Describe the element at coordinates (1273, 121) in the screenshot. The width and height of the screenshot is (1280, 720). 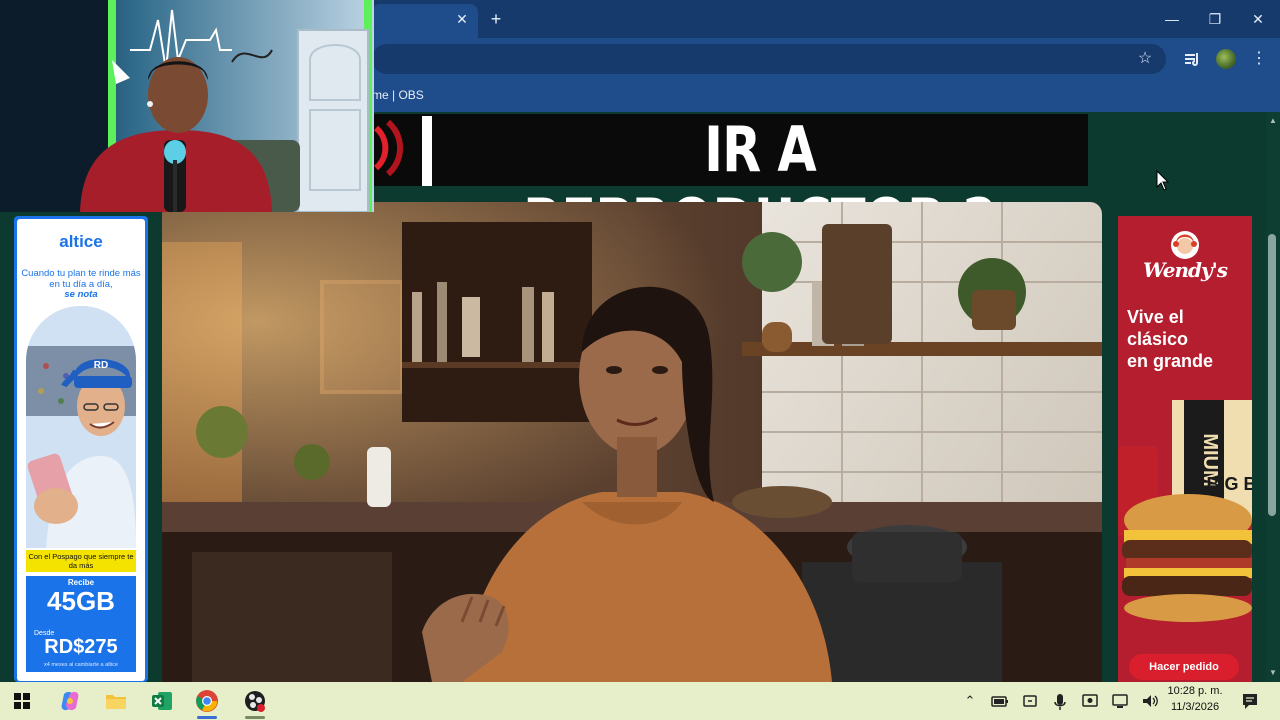
I see `scroll-up-arrow-icon: ▲` at that location.